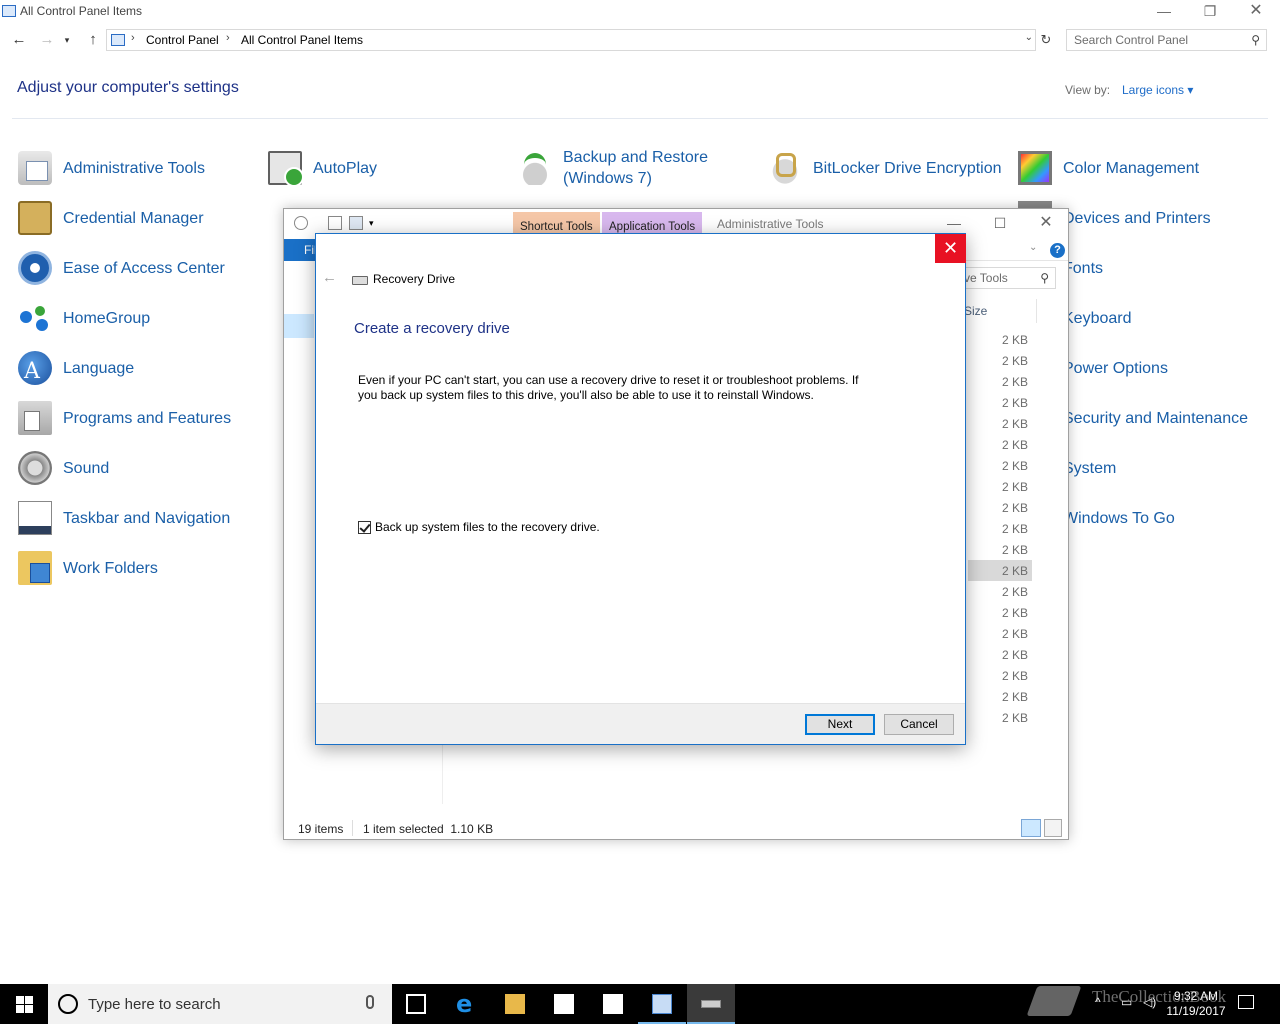  I want to click on start-button, so click(24, 1004).